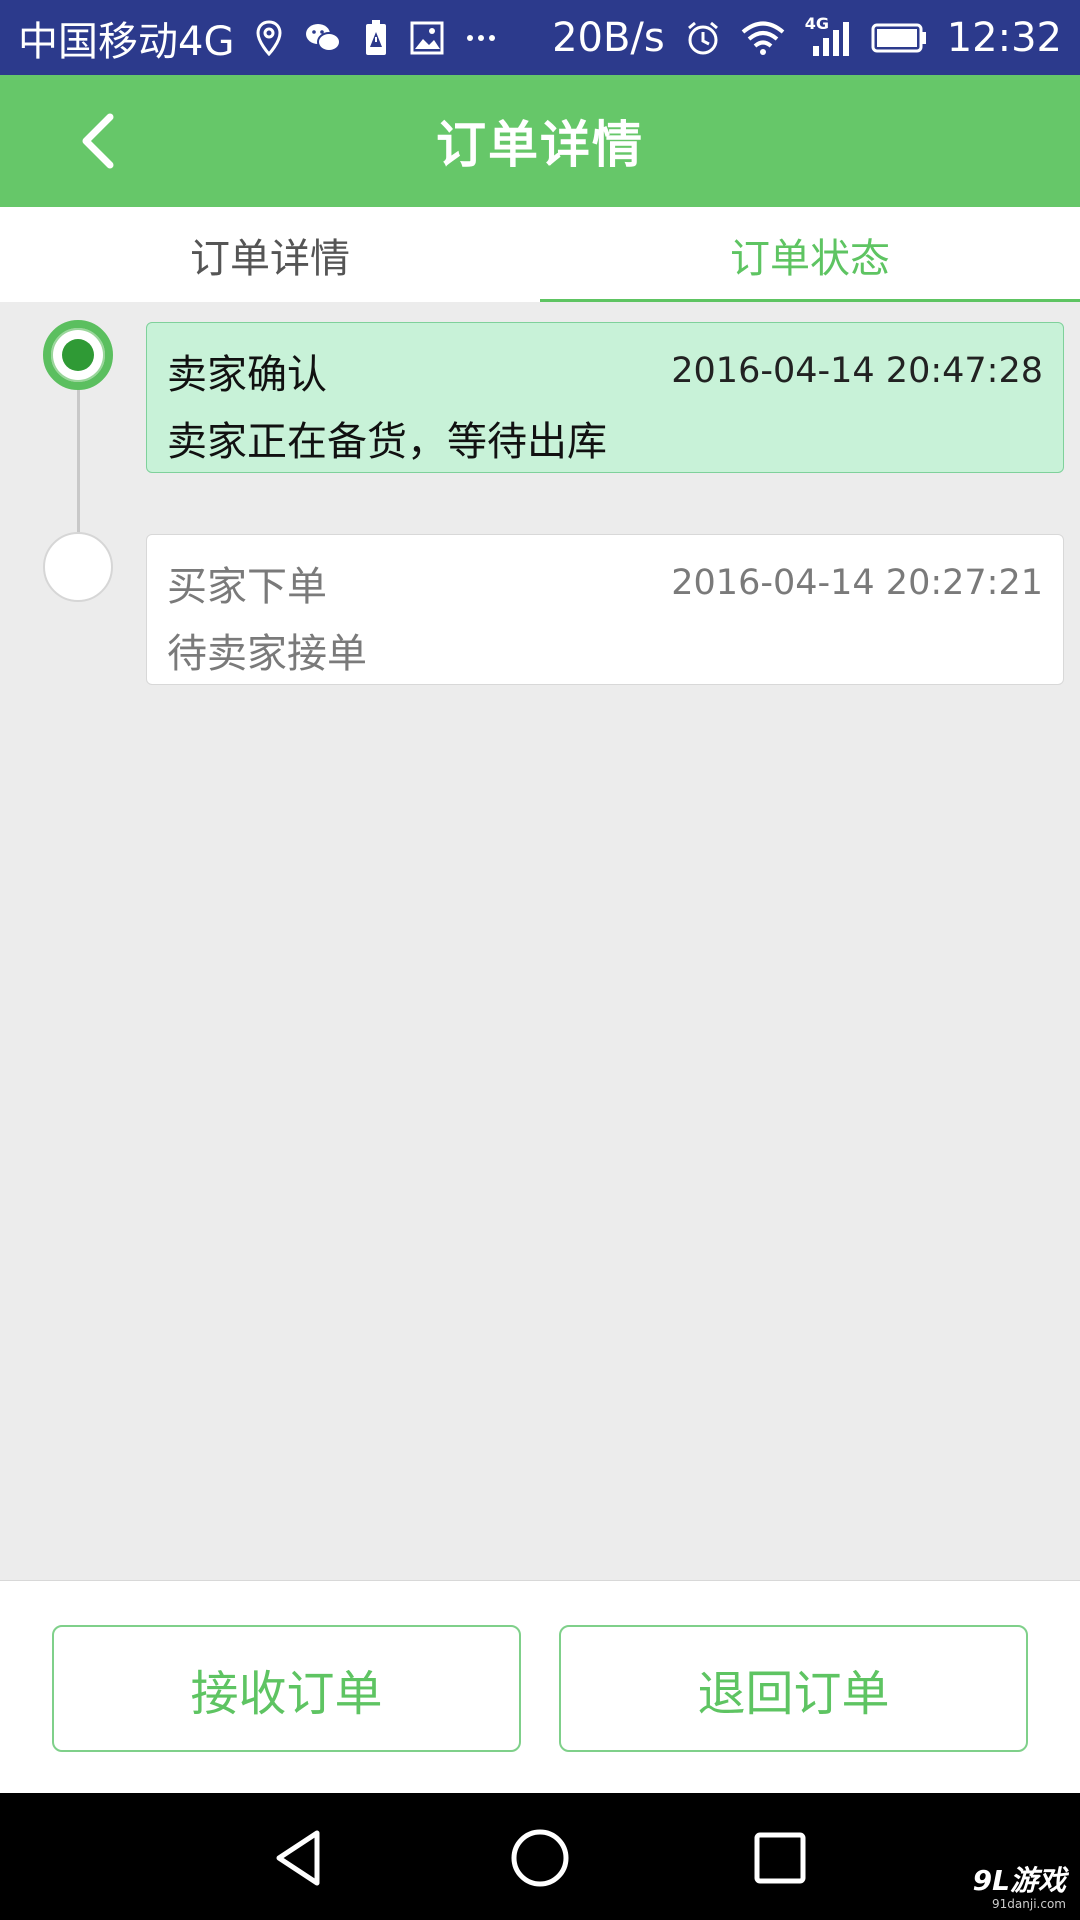  What do you see at coordinates (1019, 1880) in the screenshot?
I see `watermark-main: 9L游戏` at bounding box center [1019, 1880].